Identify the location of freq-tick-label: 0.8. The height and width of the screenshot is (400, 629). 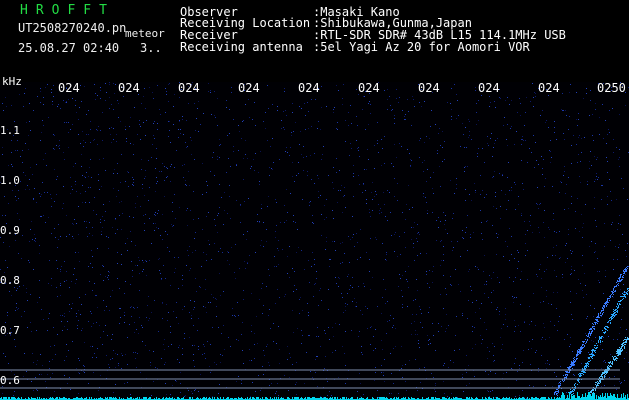
(10, 280).